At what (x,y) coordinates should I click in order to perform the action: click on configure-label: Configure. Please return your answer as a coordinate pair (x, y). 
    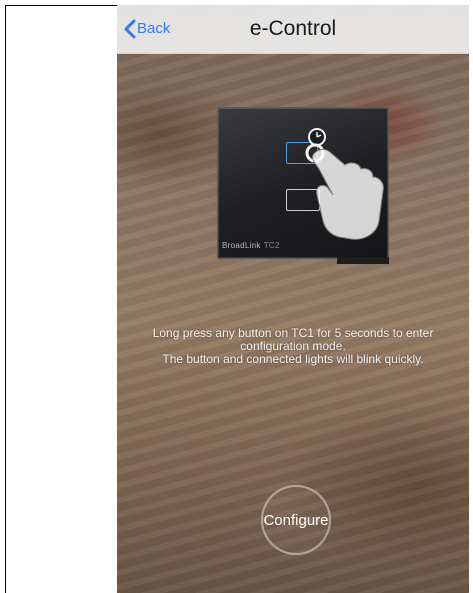
    Looking at the image, I should click on (296, 520).